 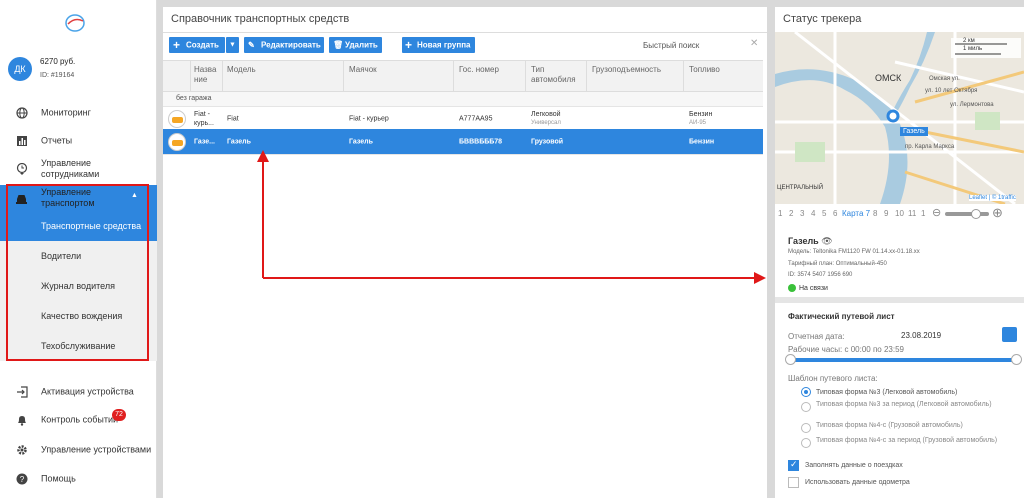 What do you see at coordinates (921, 335) in the screenshot?
I see `report-date-value: 23.08.2019` at bounding box center [921, 335].